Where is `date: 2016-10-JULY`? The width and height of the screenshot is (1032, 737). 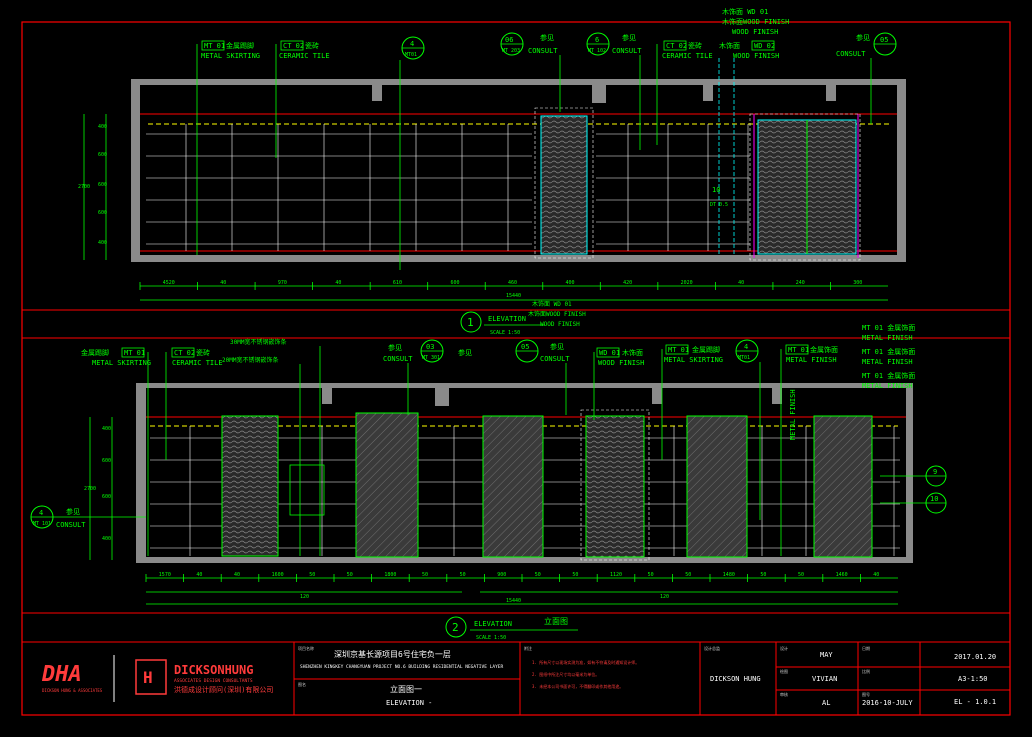 date: 2016-10-JULY is located at coordinates (887, 703).